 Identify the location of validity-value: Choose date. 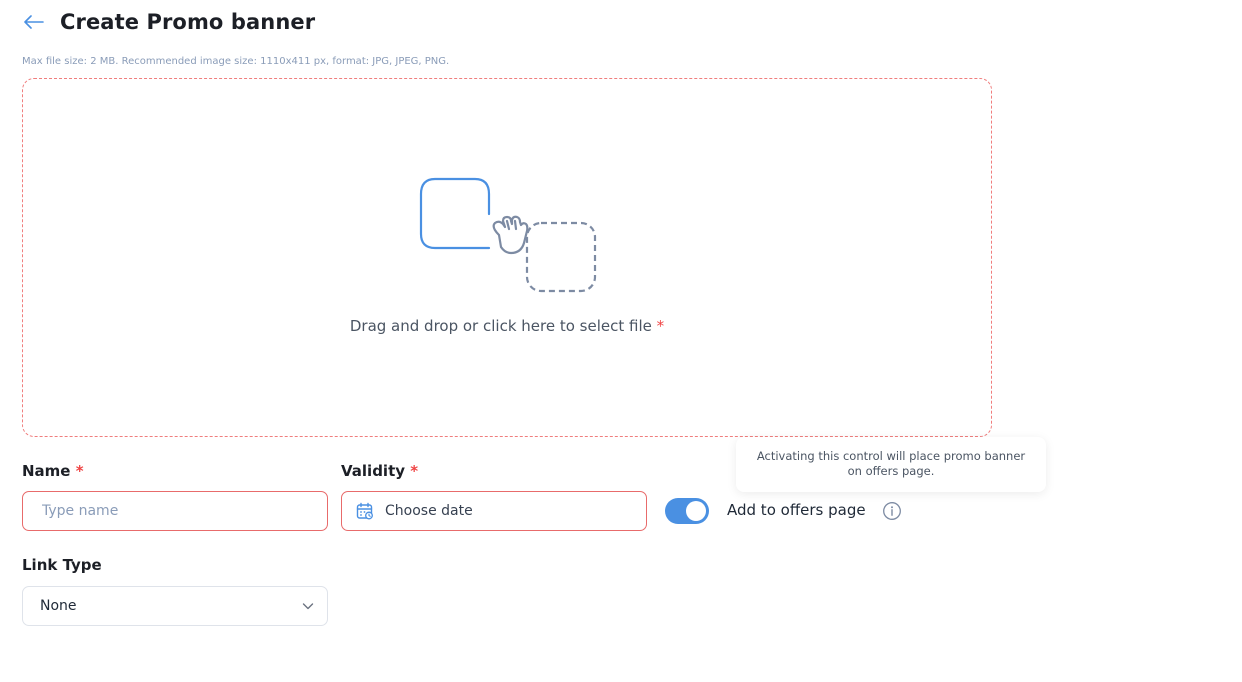
(429, 511).